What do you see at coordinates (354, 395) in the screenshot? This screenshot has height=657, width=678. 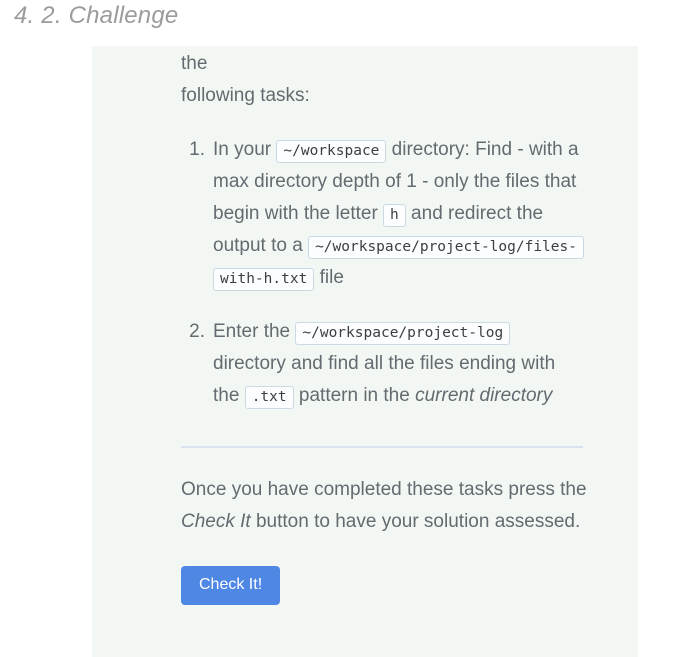 I see `task-2-segment-3: pattern in the` at bounding box center [354, 395].